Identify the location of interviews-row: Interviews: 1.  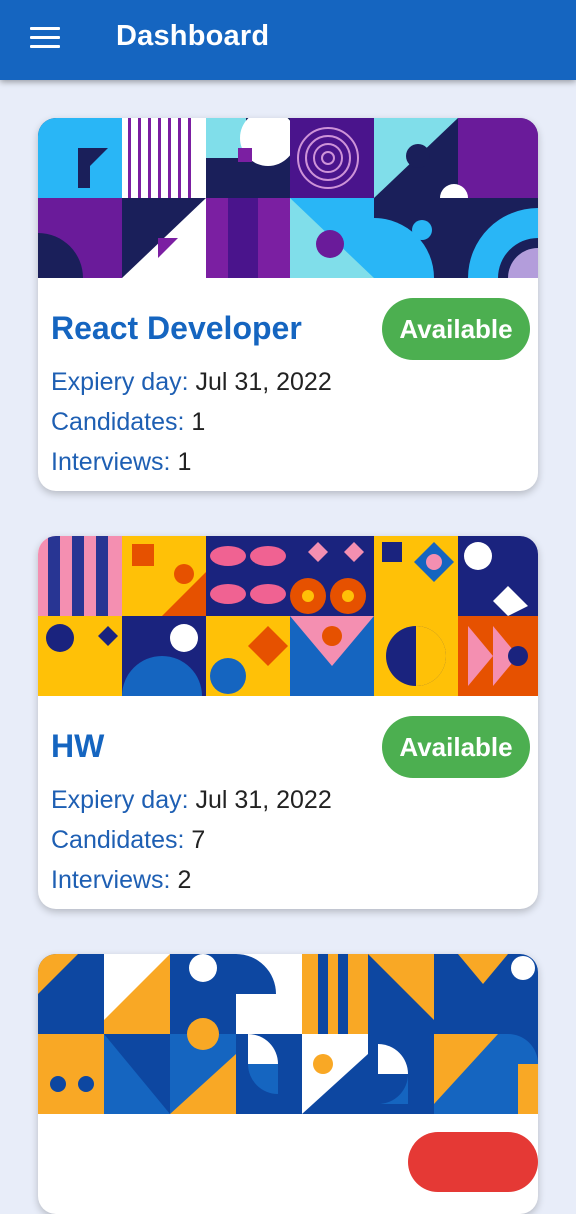
(121, 462).